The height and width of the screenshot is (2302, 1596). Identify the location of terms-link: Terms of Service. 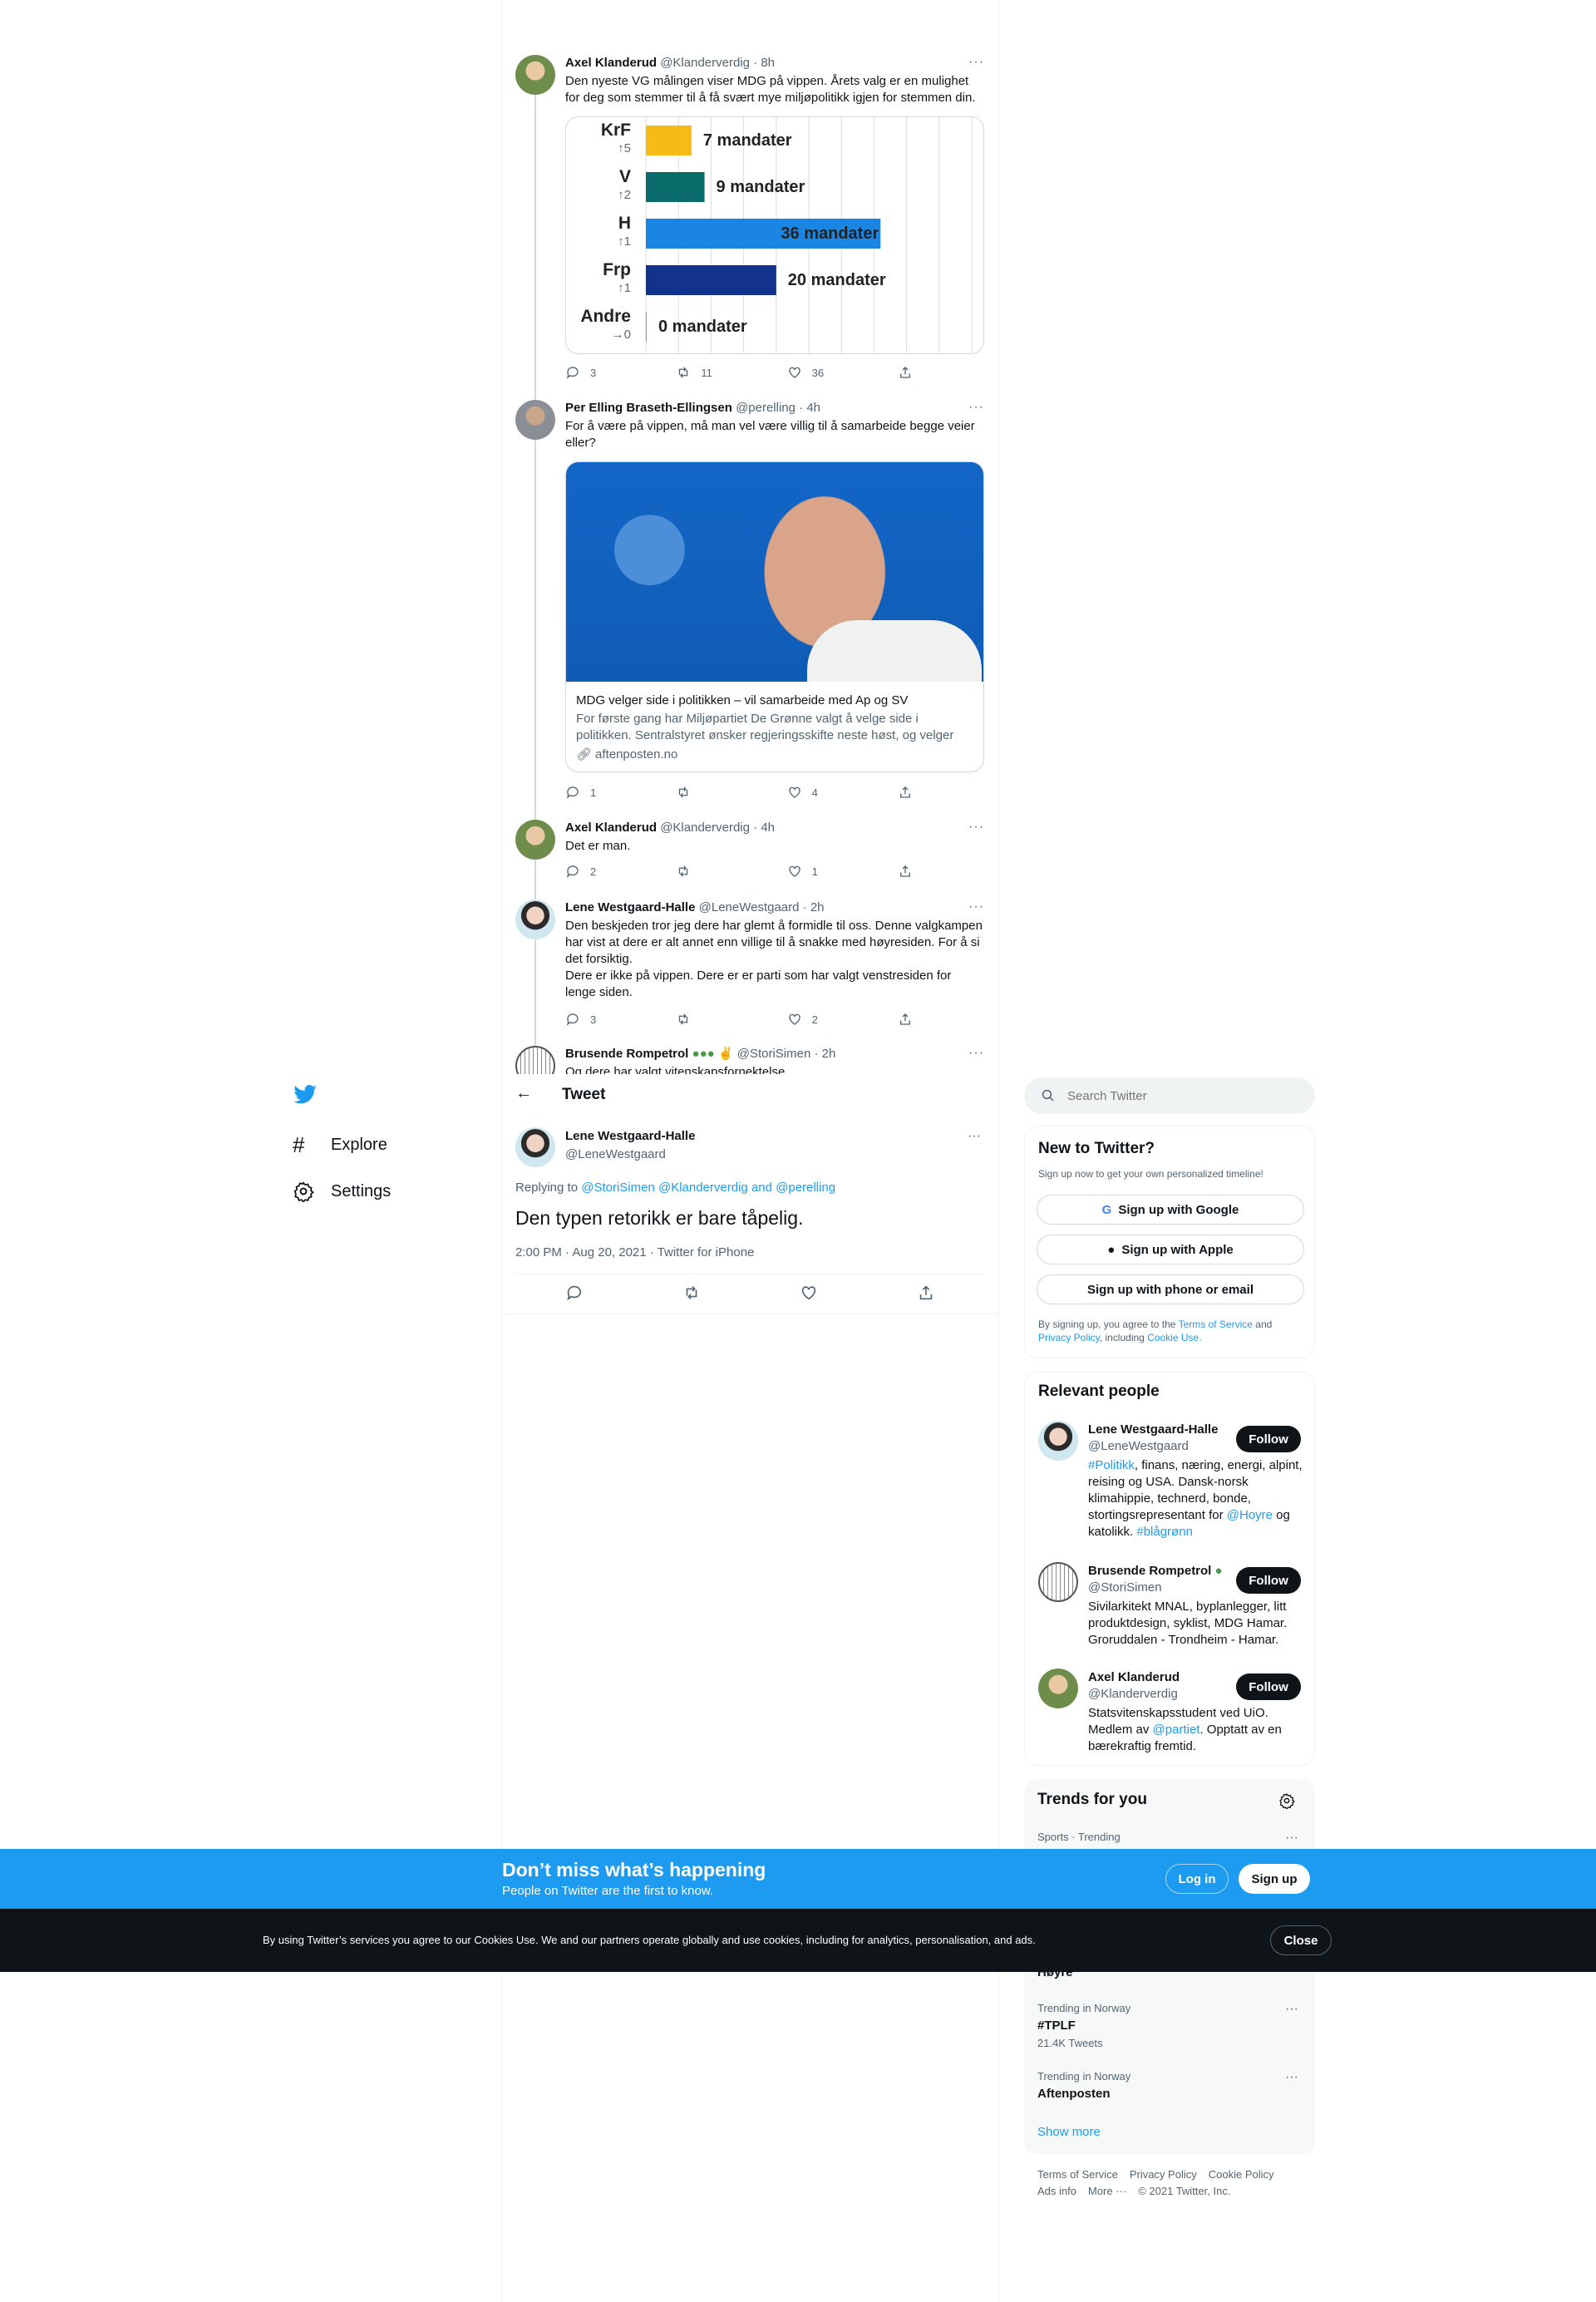
(1216, 1324).